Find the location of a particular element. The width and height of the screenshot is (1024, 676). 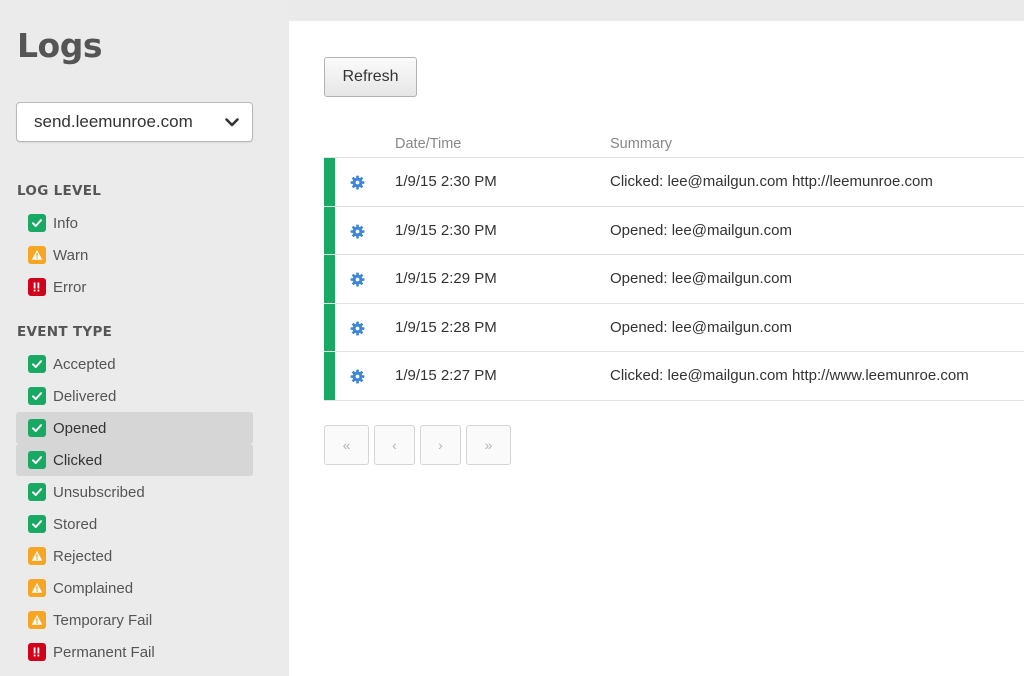

table-row: 1/9/15 2:30 PM Opened: lee@mailgun.com is located at coordinates (674, 230).